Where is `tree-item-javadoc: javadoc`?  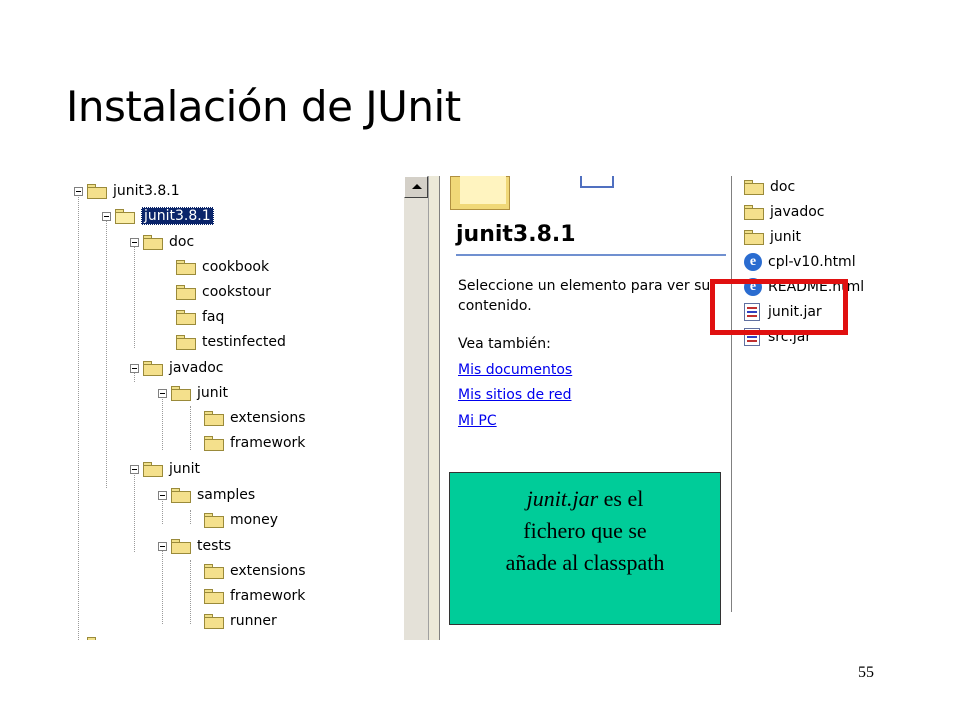
tree-item-javadoc: javadoc is located at coordinates (176, 368).